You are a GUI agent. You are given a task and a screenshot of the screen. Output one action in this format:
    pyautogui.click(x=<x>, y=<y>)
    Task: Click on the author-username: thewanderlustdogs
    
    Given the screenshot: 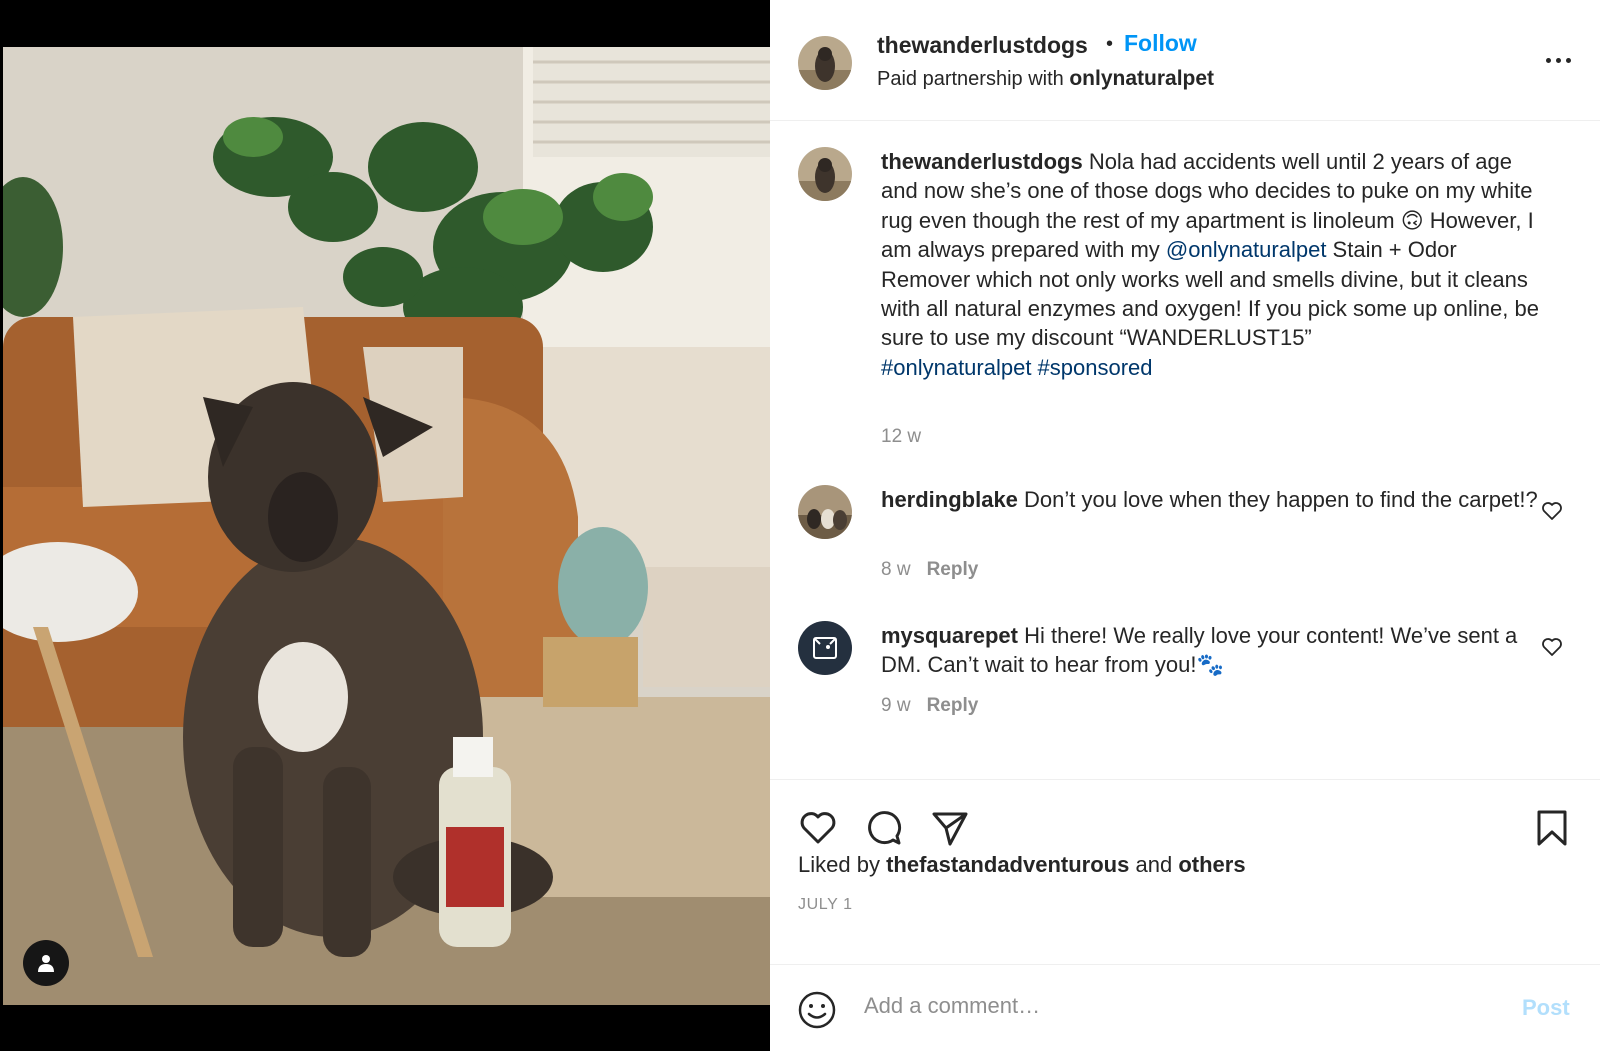 What is the action you would take?
    pyautogui.click(x=982, y=45)
    